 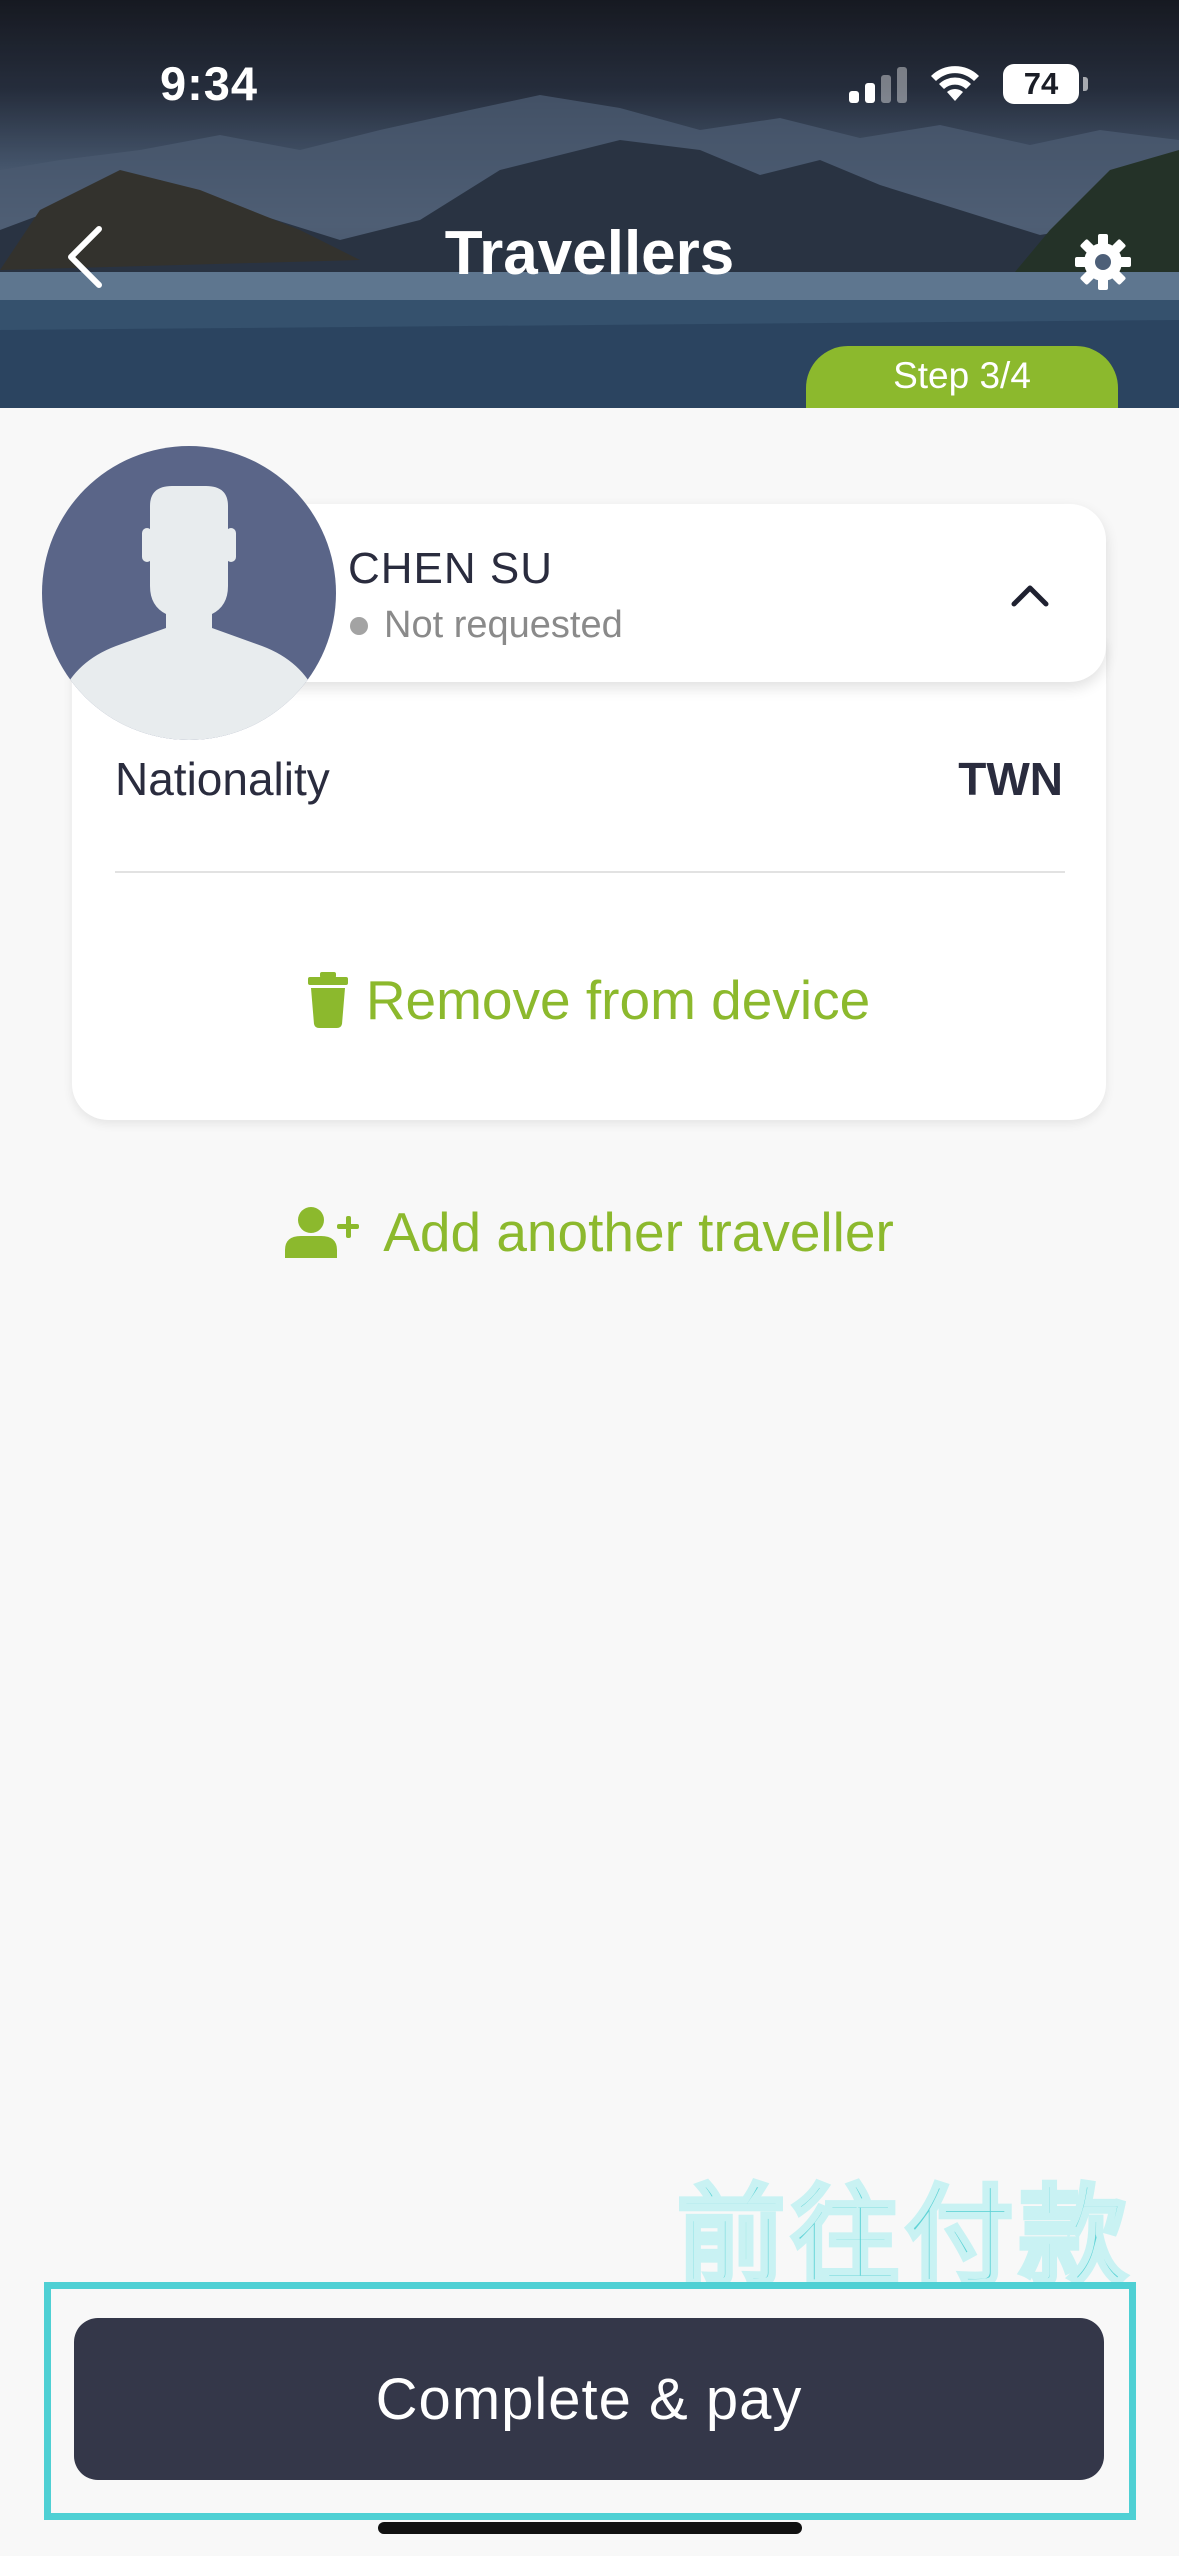 I want to click on complete-and-pay-button: Complete & pay, so click(x=589, y=2399).